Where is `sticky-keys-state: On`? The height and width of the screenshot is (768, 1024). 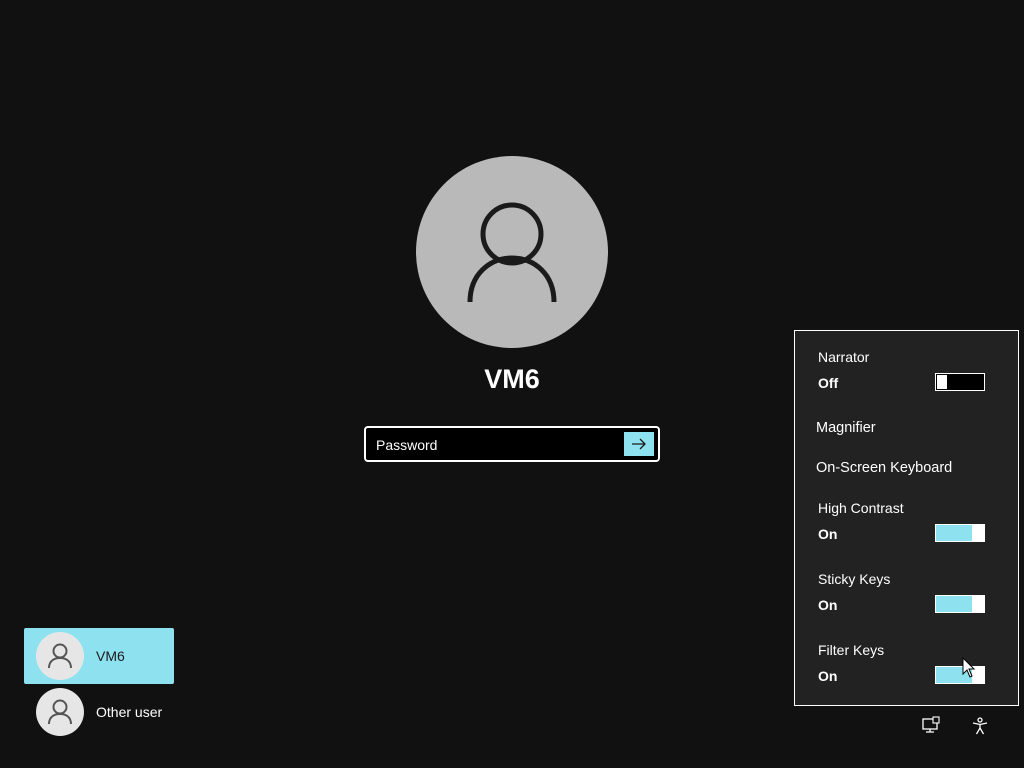 sticky-keys-state: On is located at coordinates (828, 605).